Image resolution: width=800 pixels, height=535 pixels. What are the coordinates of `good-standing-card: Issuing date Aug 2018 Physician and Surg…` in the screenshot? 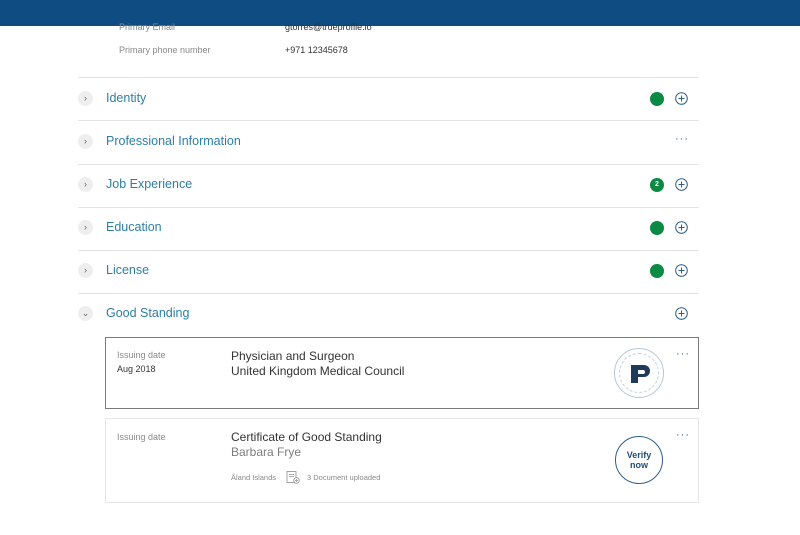 It's located at (402, 373).